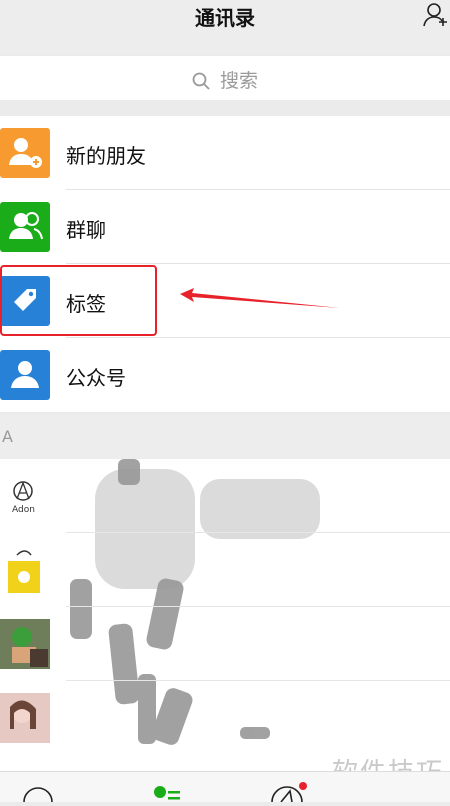 This screenshot has width=450, height=806. Describe the element at coordinates (25, 375) in the screenshot. I see `official-accounts-icon` at that location.